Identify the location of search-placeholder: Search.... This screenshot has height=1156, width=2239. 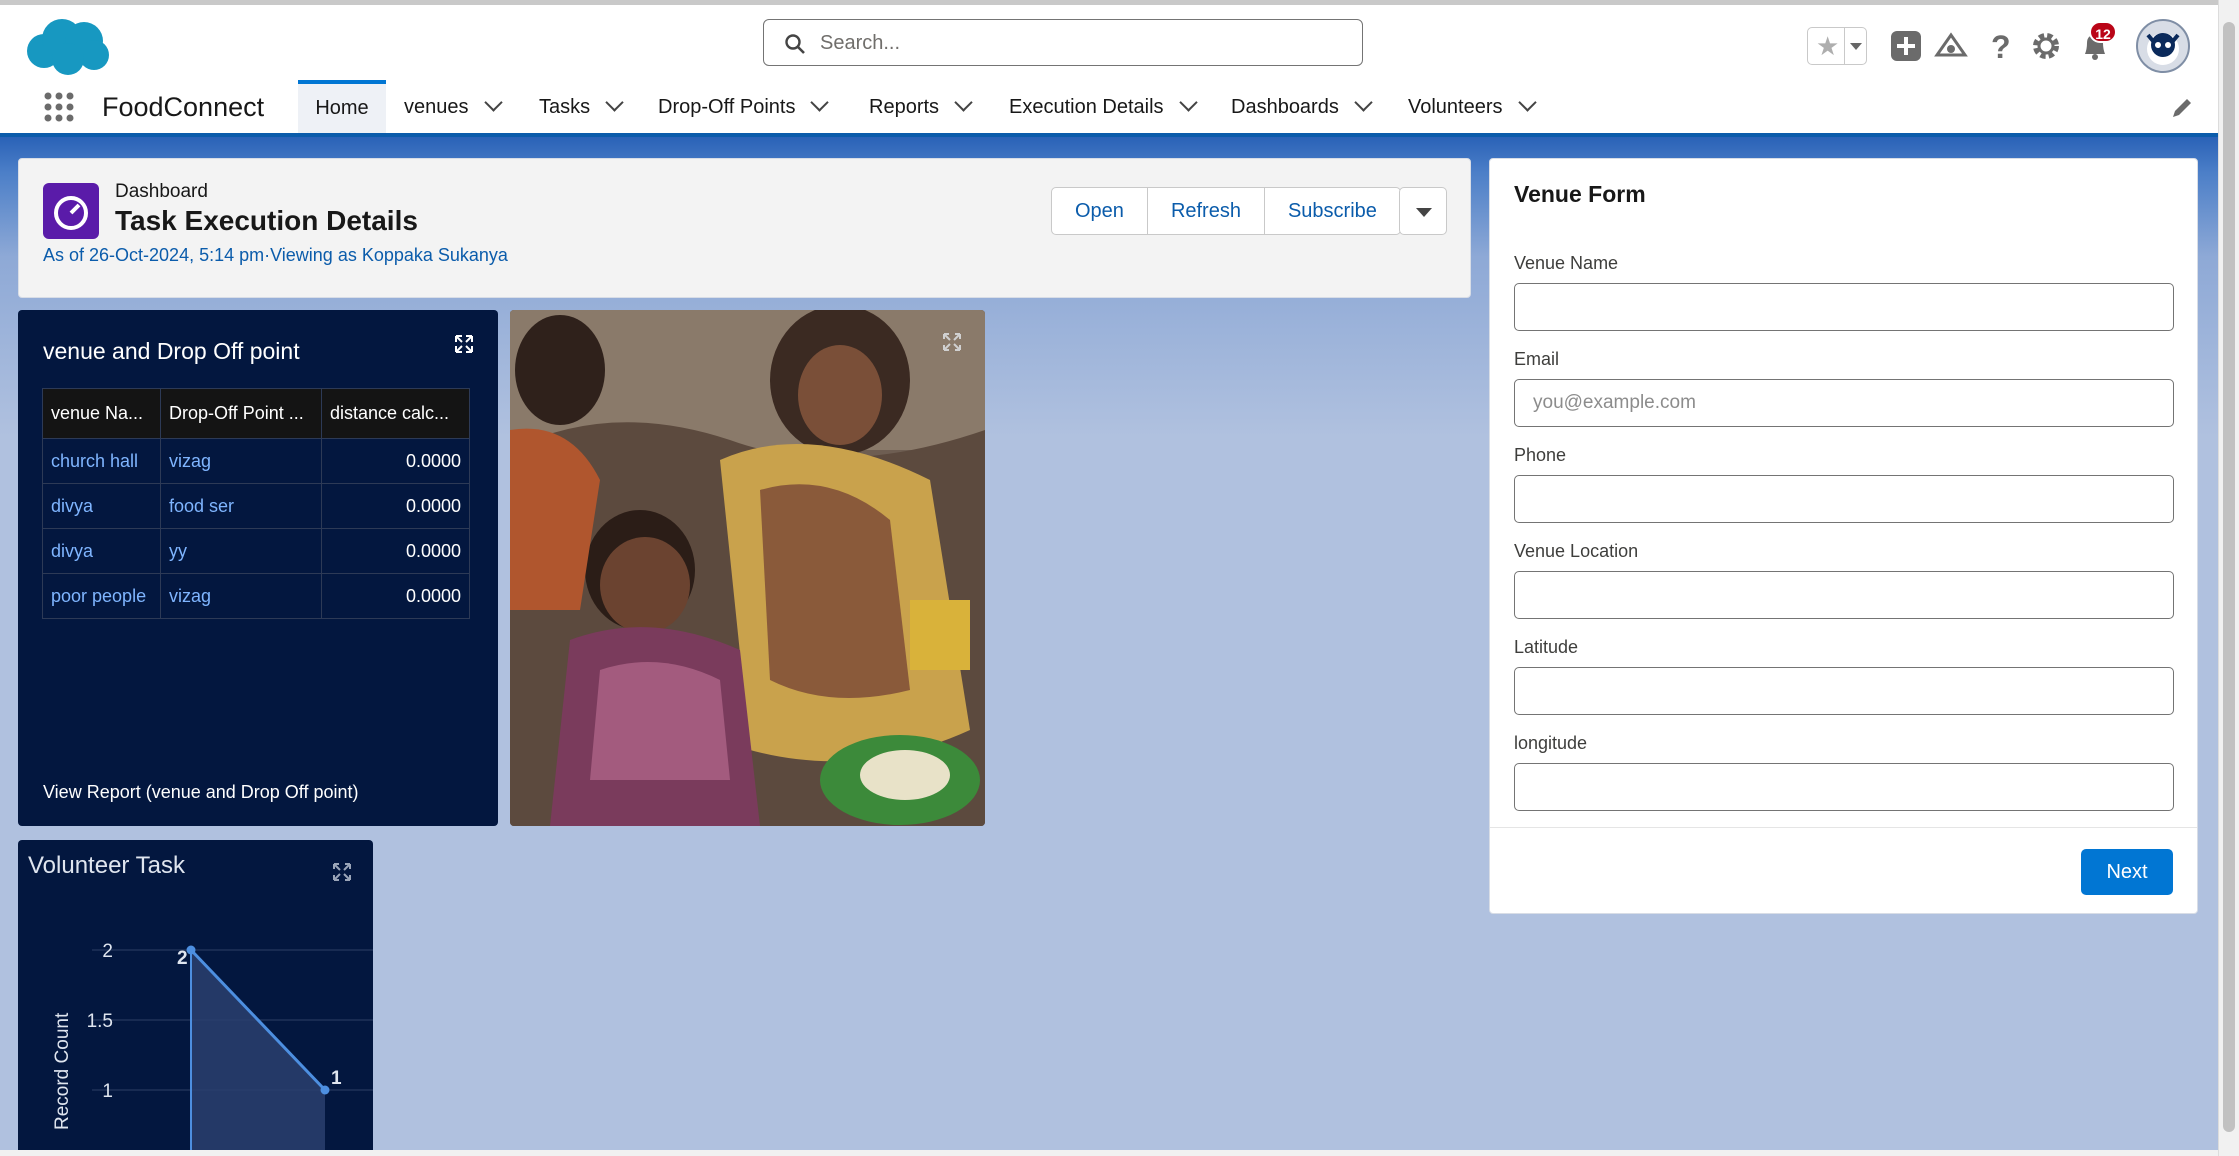
(860, 43).